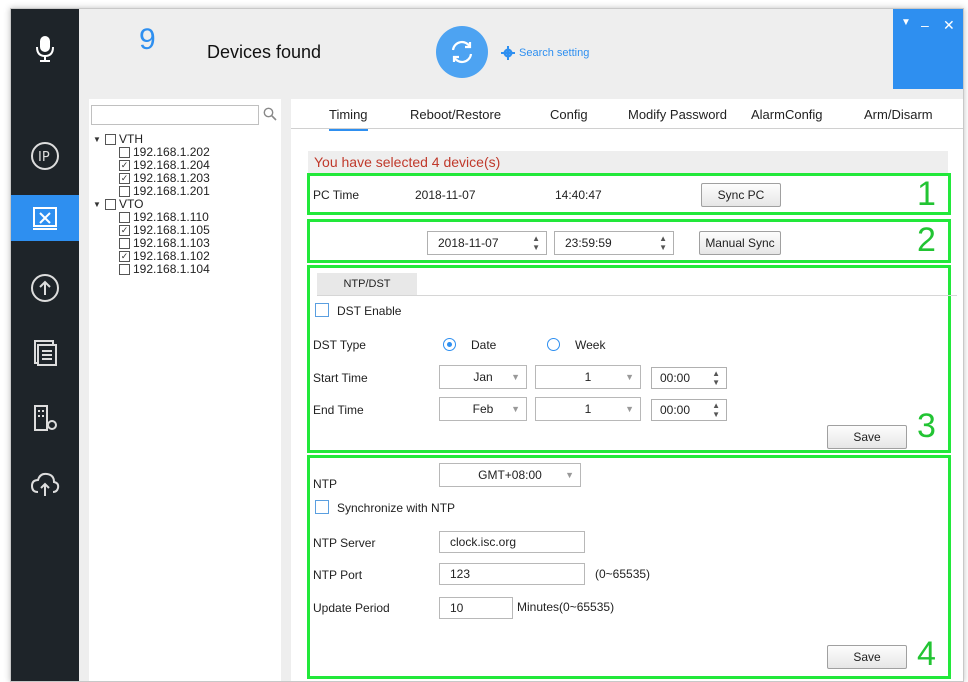 This screenshot has height=682, width=968. I want to click on end-time-label: End Time, so click(338, 410).